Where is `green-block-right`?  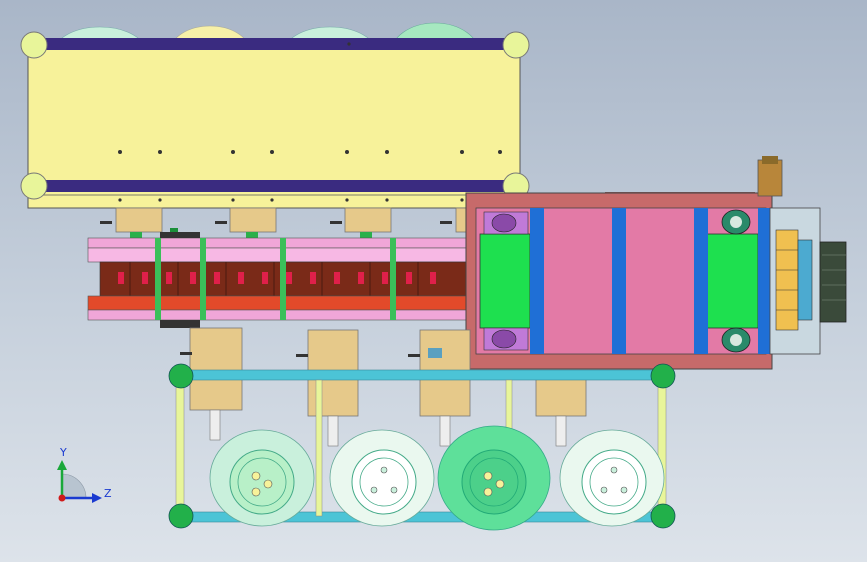 green-block-right is located at coordinates (732, 281).